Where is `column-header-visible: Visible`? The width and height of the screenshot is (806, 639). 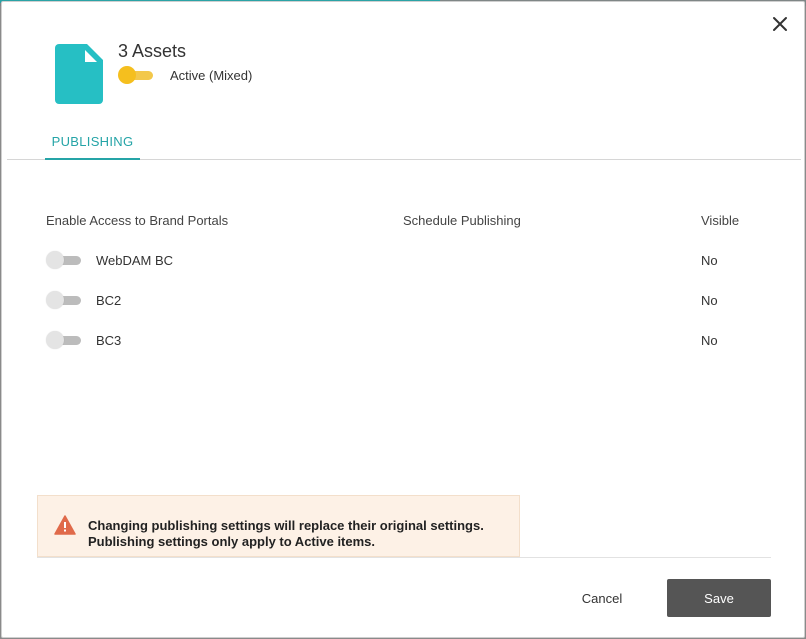
column-header-visible: Visible is located at coordinates (720, 220).